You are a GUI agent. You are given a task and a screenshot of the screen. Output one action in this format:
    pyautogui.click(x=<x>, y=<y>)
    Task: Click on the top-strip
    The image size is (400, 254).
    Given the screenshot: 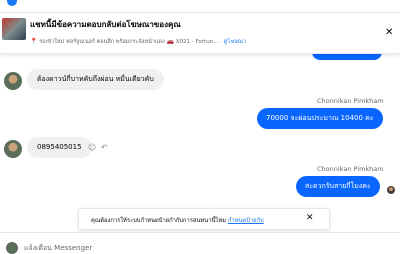 What is the action you would take?
    pyautogui.click(x=200, y=6)
    